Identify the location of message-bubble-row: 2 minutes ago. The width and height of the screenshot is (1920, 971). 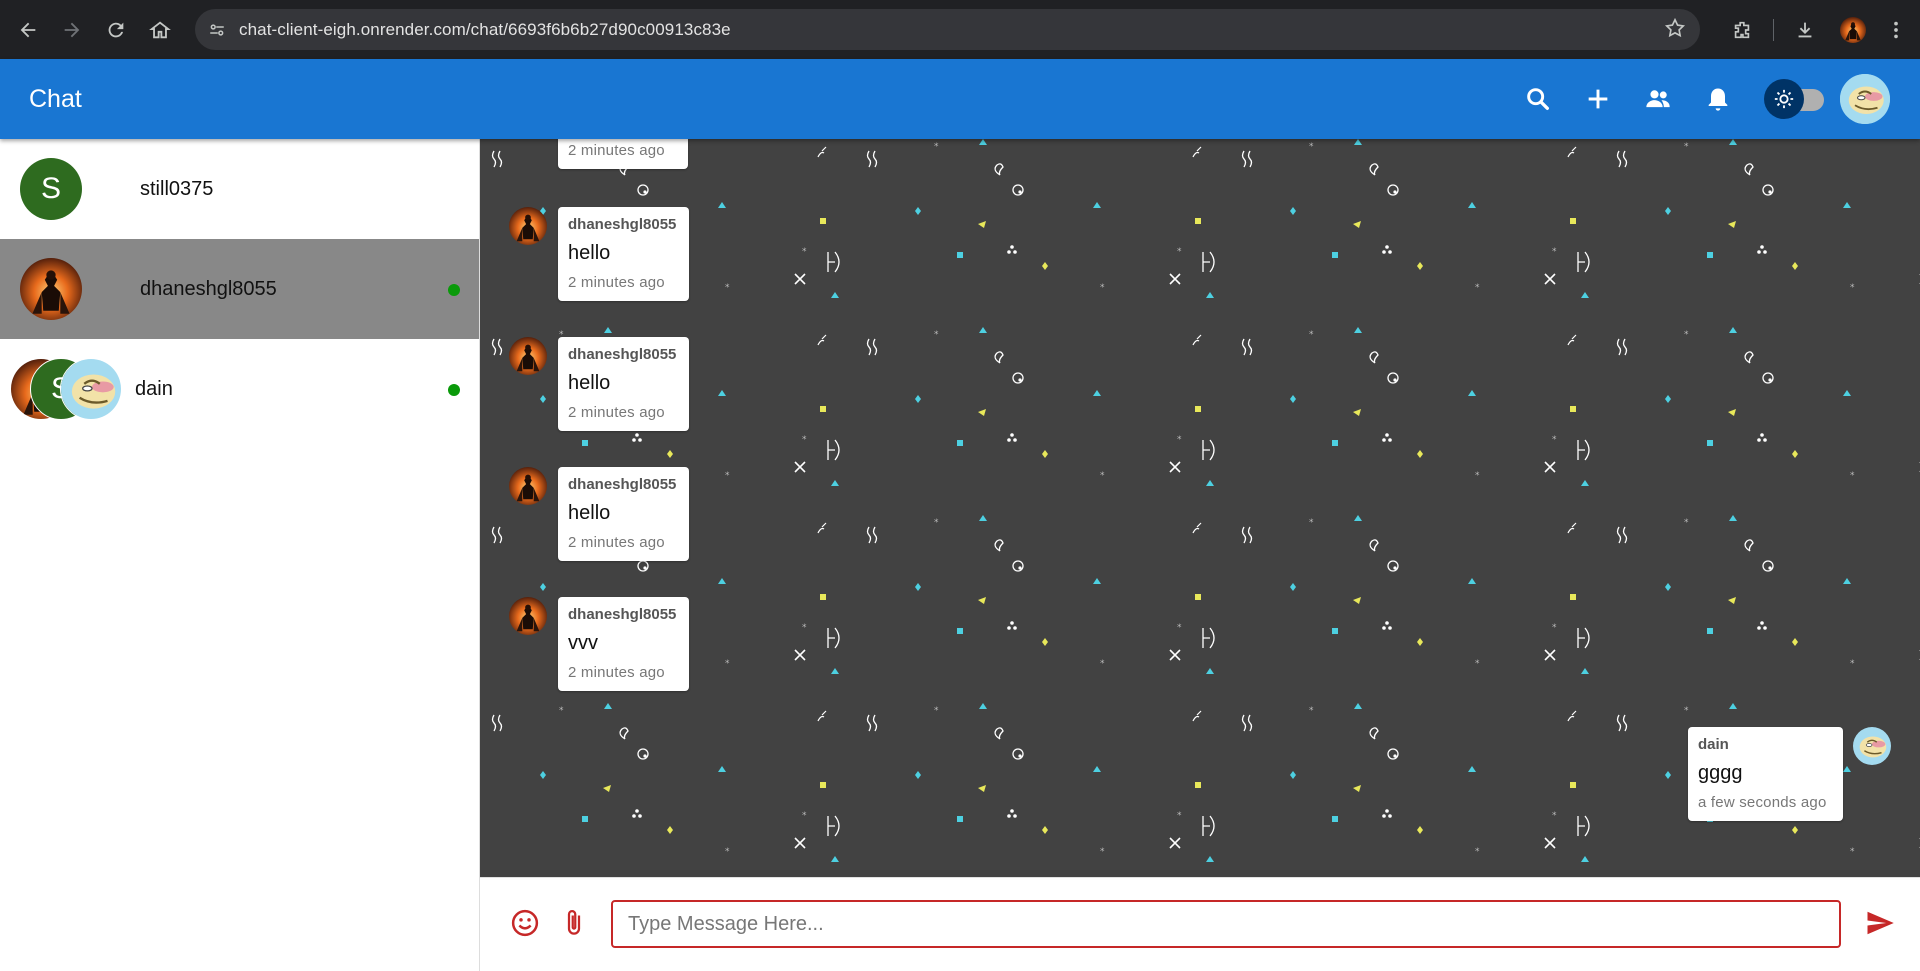
(623, 154).